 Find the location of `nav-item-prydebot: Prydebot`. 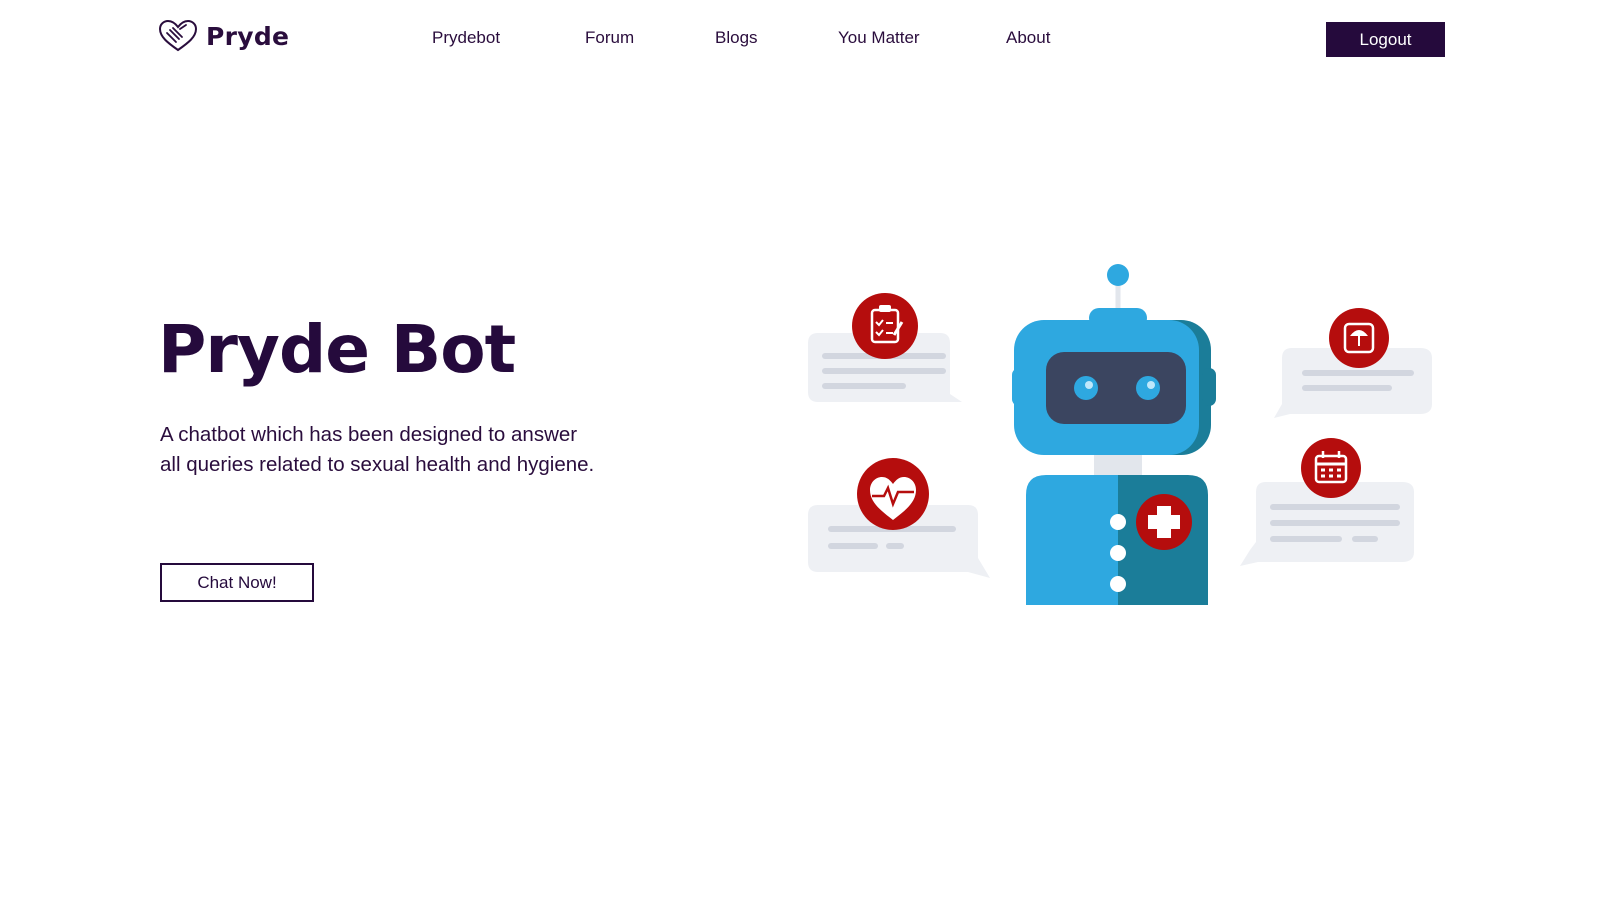

nav-item-prydebot: Prydebot is located at coordinates (466, 38).